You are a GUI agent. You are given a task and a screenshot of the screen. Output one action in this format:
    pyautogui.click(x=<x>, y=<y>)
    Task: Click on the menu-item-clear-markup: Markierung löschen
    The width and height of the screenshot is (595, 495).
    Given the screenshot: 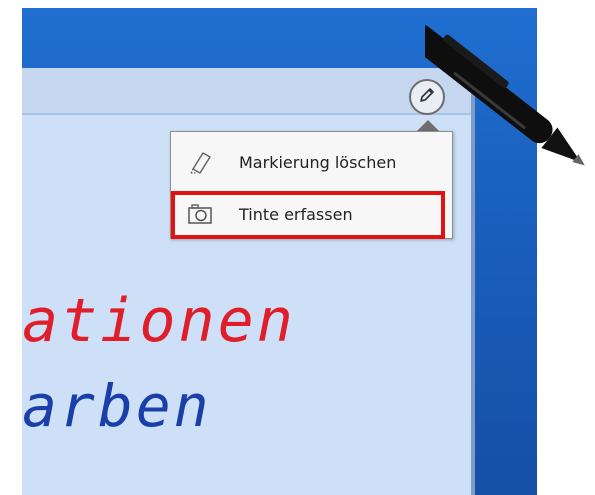 What is the action you would take?
    pyautogui.click(x=311, y=162)
    